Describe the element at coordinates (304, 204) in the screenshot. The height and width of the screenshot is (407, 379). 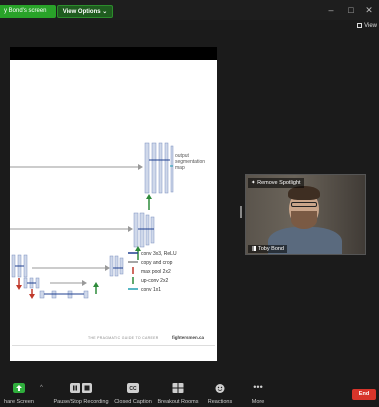
I see `participant-glasses` at that location.